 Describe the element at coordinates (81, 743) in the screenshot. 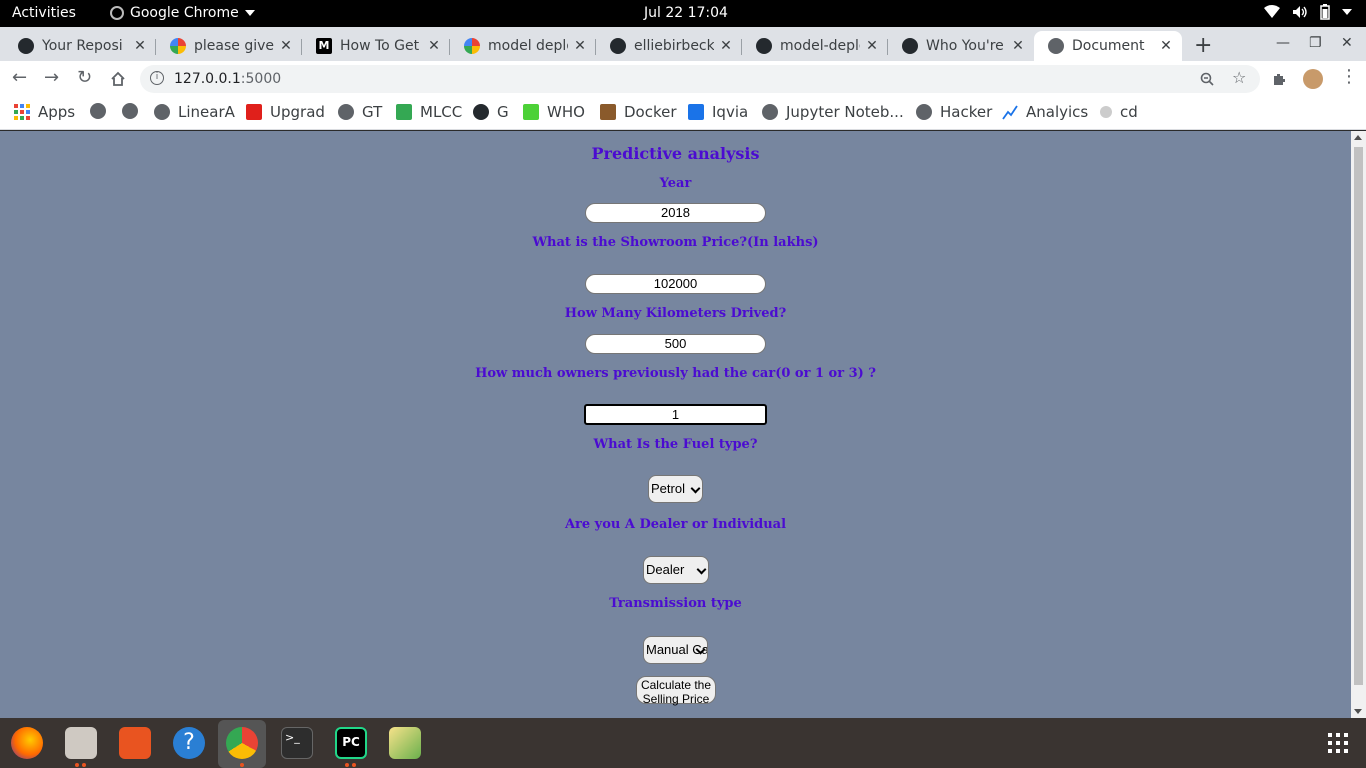

I see `files-icon` at that location.